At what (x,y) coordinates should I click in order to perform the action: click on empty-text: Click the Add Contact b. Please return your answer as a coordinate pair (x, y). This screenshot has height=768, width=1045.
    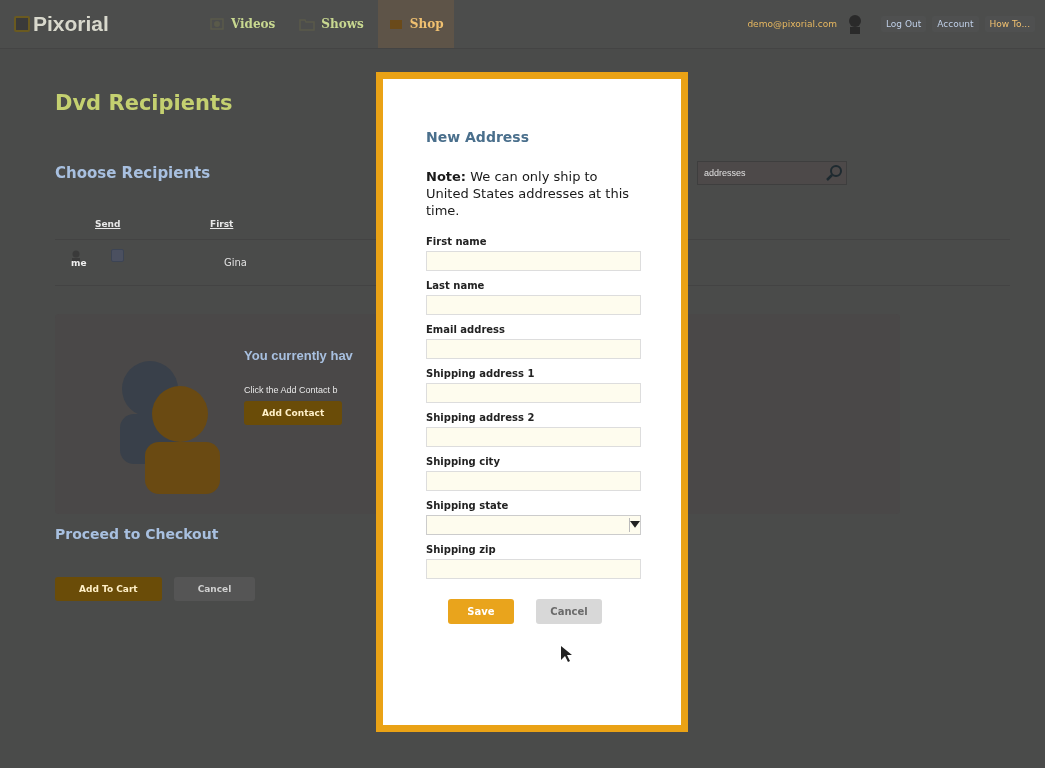
    Looking at the image, I should click on (291, 390).